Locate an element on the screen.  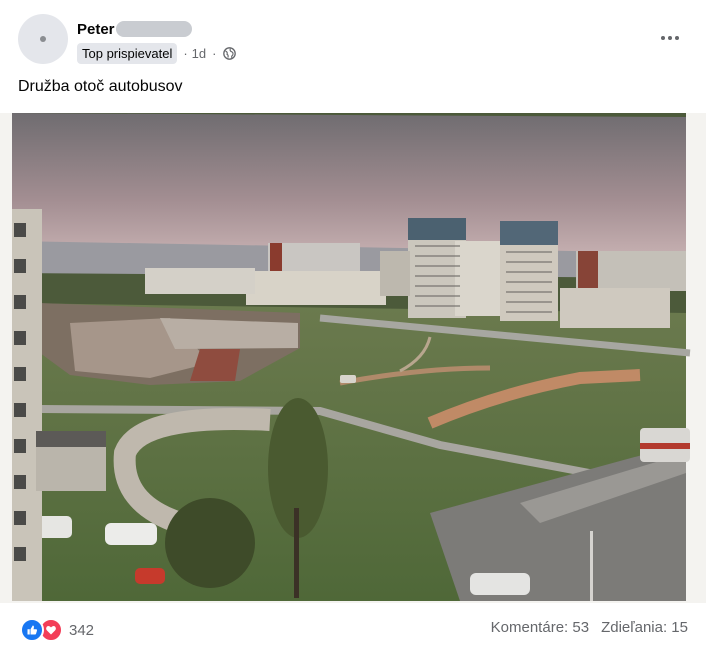
avatar-placeholder is located at coordinates (43, 39).